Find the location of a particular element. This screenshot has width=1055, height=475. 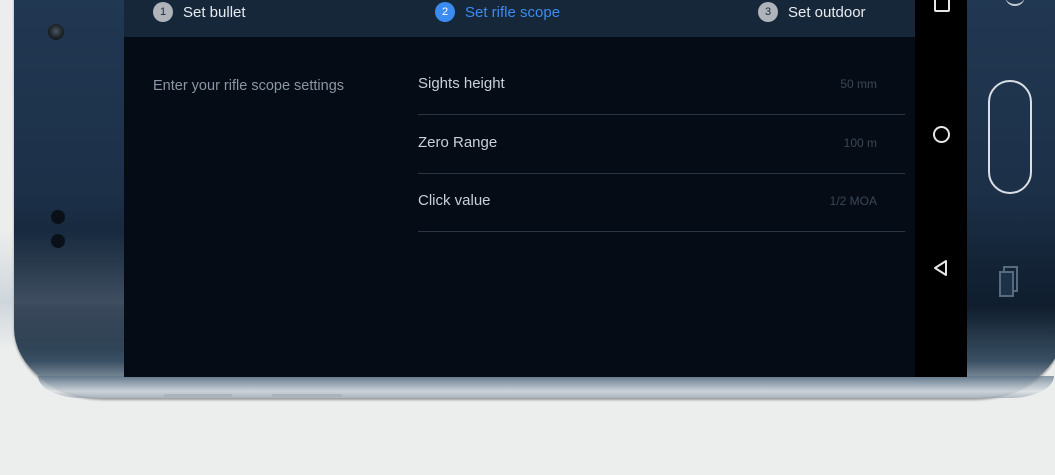

field-value: 50 mm is located at coordinates (858, 84).